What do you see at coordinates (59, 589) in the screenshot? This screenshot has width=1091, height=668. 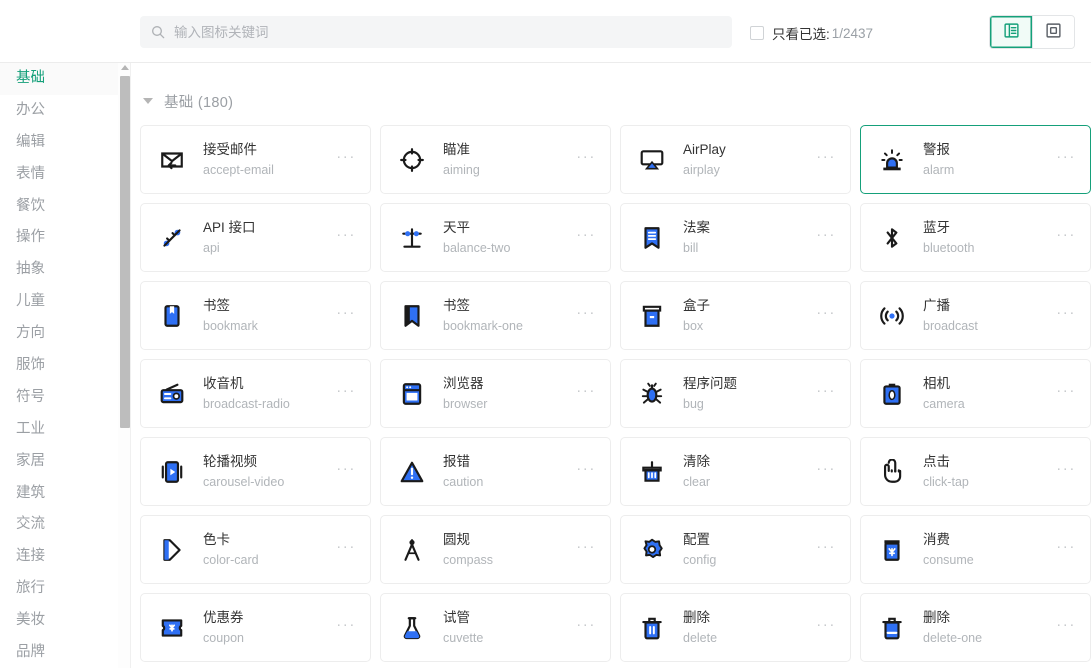 I see `sidebar-item-16: 旅行` at bounding box center [59, 589].